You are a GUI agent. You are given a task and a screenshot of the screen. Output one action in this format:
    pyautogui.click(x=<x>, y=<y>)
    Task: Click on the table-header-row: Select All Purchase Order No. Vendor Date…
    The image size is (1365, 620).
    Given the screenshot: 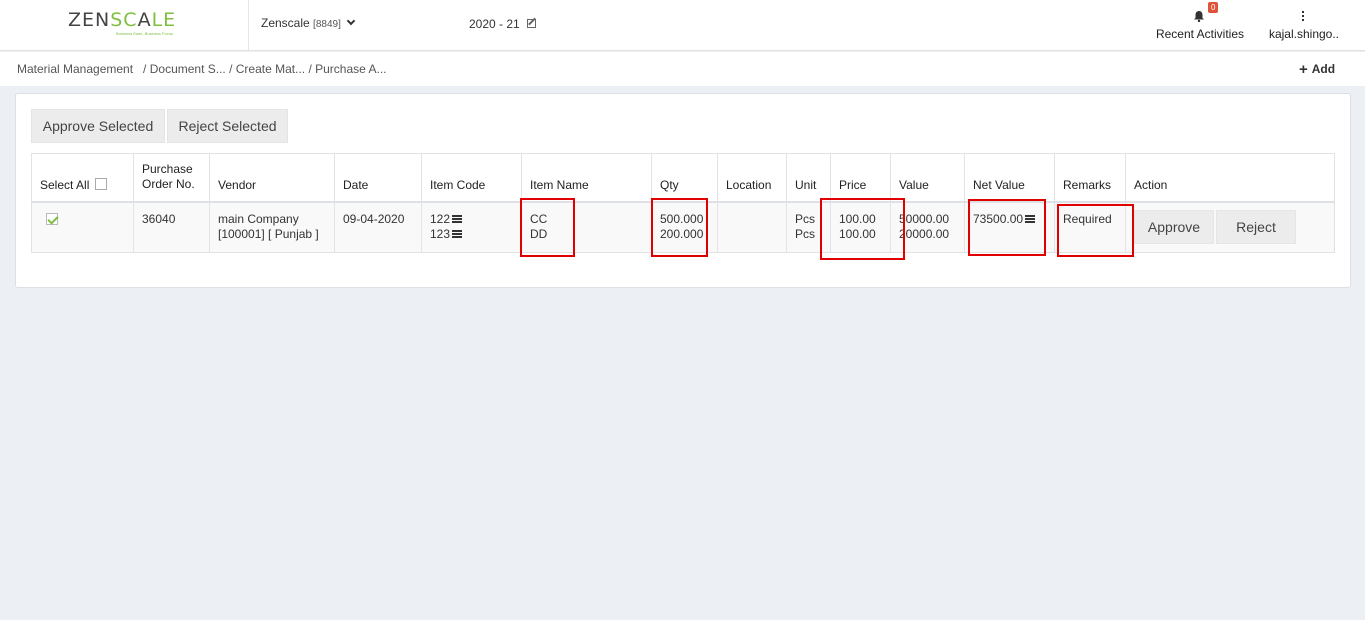 What is the action you would take?
    pyautogui.click(x=683, y=178)
    